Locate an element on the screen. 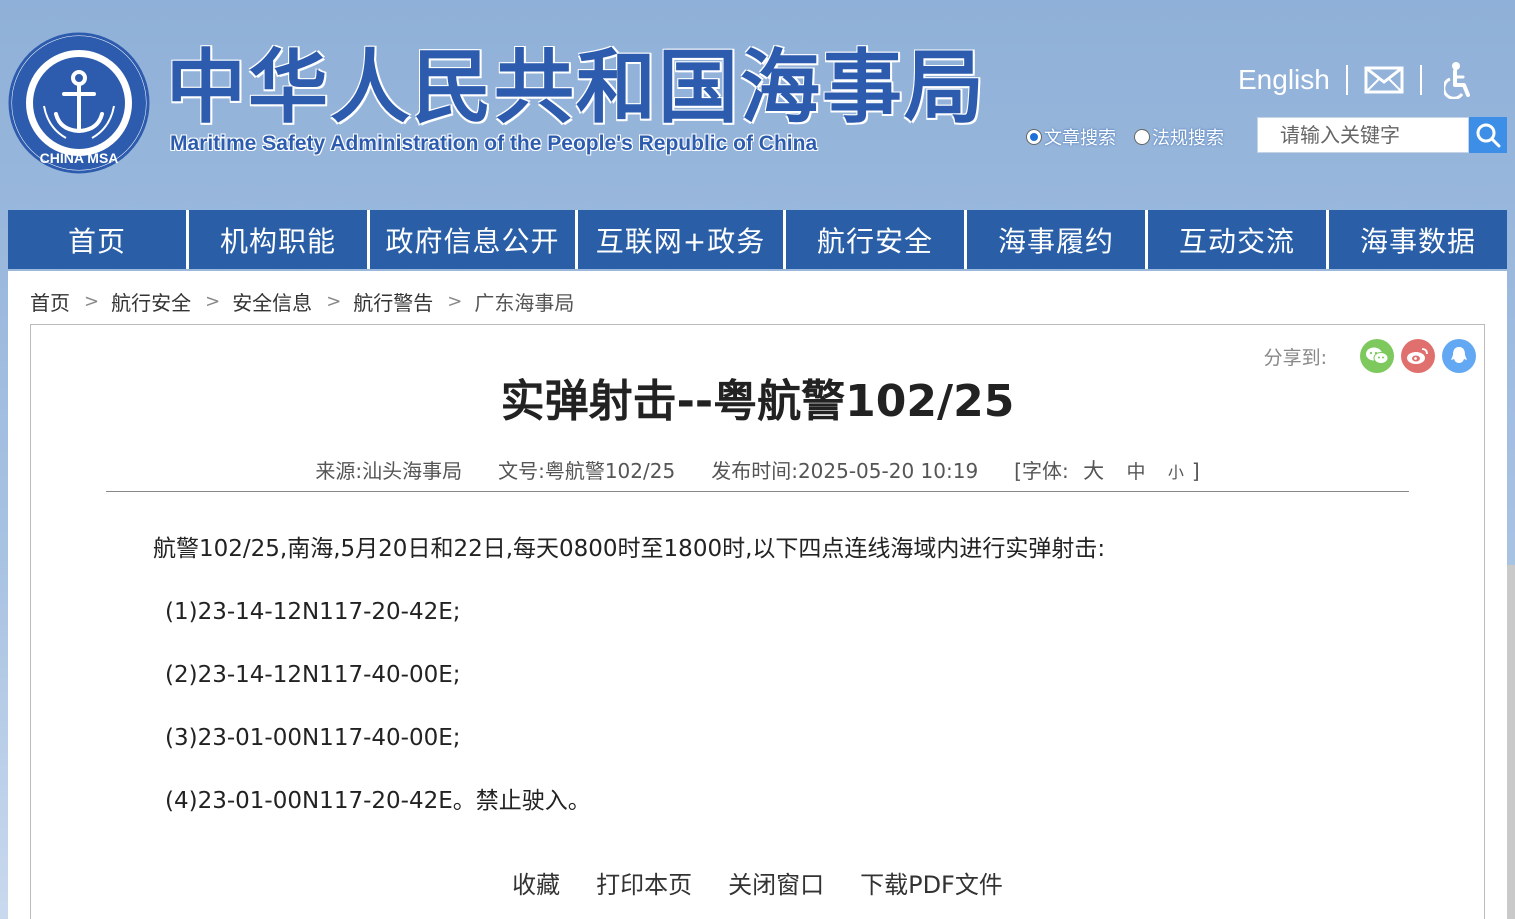  article-actions: 收藏 打印本页 关闭窗口 下载PDF文件 is located at coordinates (757, 882).